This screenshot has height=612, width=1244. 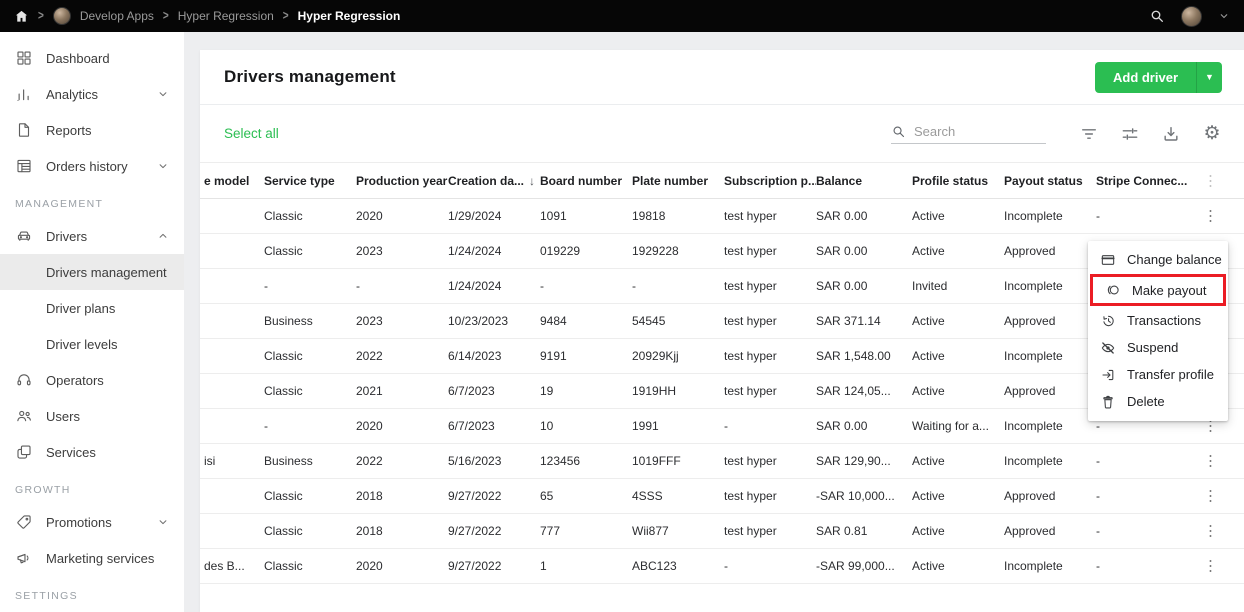 What do you see at coordinates (92, 94) in the screenshot?
I see `sidebar-item-analytics: Analytics` at bounding box center [92, 94].